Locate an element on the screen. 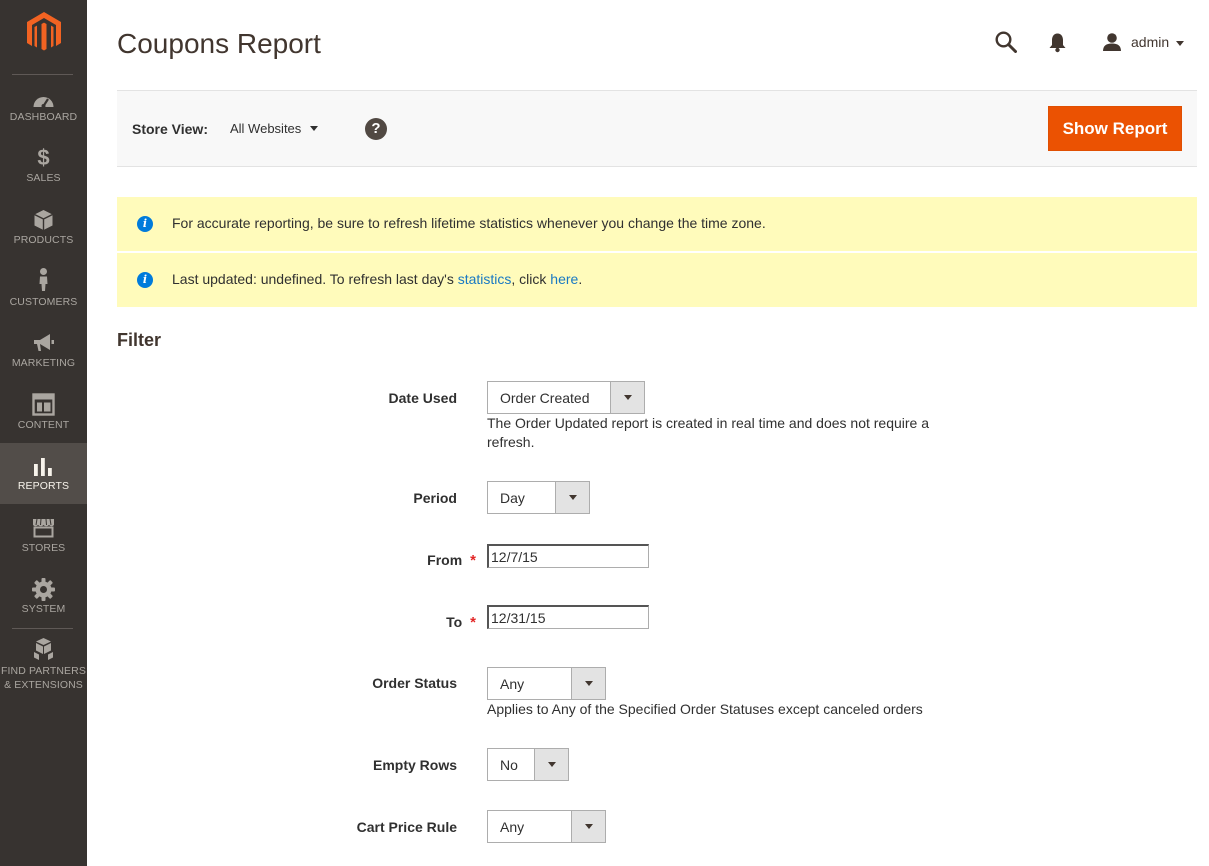 This screenshot has height=866, width=1209. search-icon is located at coordinates (1006, 42).